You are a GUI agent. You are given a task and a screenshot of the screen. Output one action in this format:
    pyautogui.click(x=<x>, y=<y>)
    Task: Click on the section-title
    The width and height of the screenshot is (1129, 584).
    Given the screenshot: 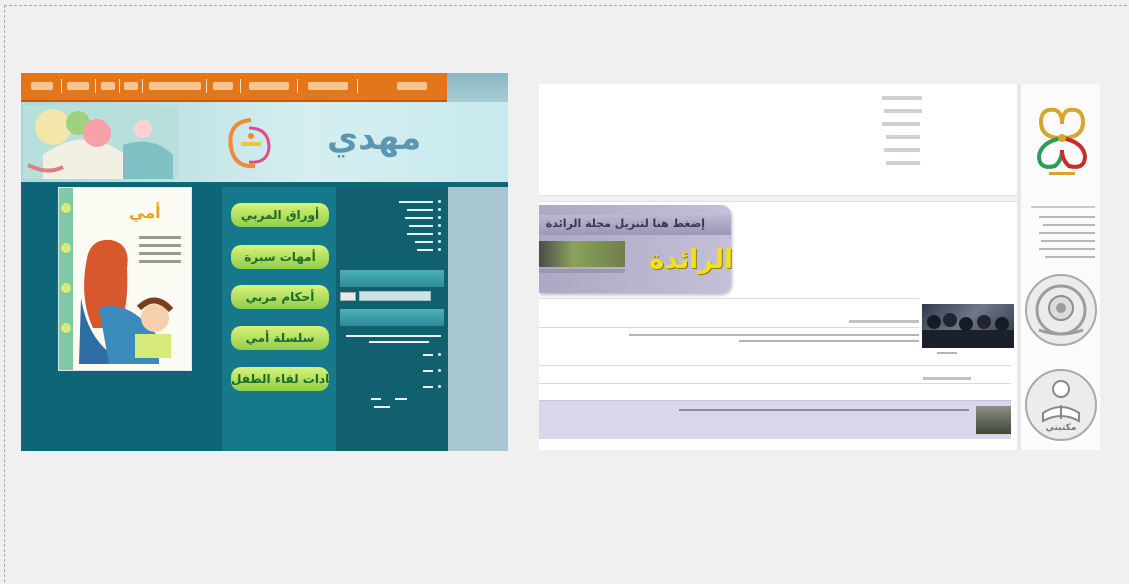 What is the action you would take?
    pyautogui.click(x=947, y=378)
    